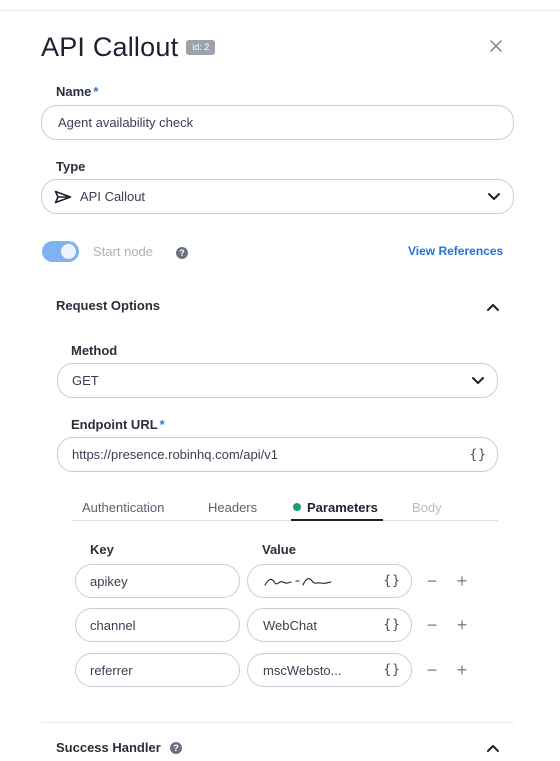  Describe the element at coordinates (455, 251) in the screenshot. I see `view-references-link: View References` at that location.